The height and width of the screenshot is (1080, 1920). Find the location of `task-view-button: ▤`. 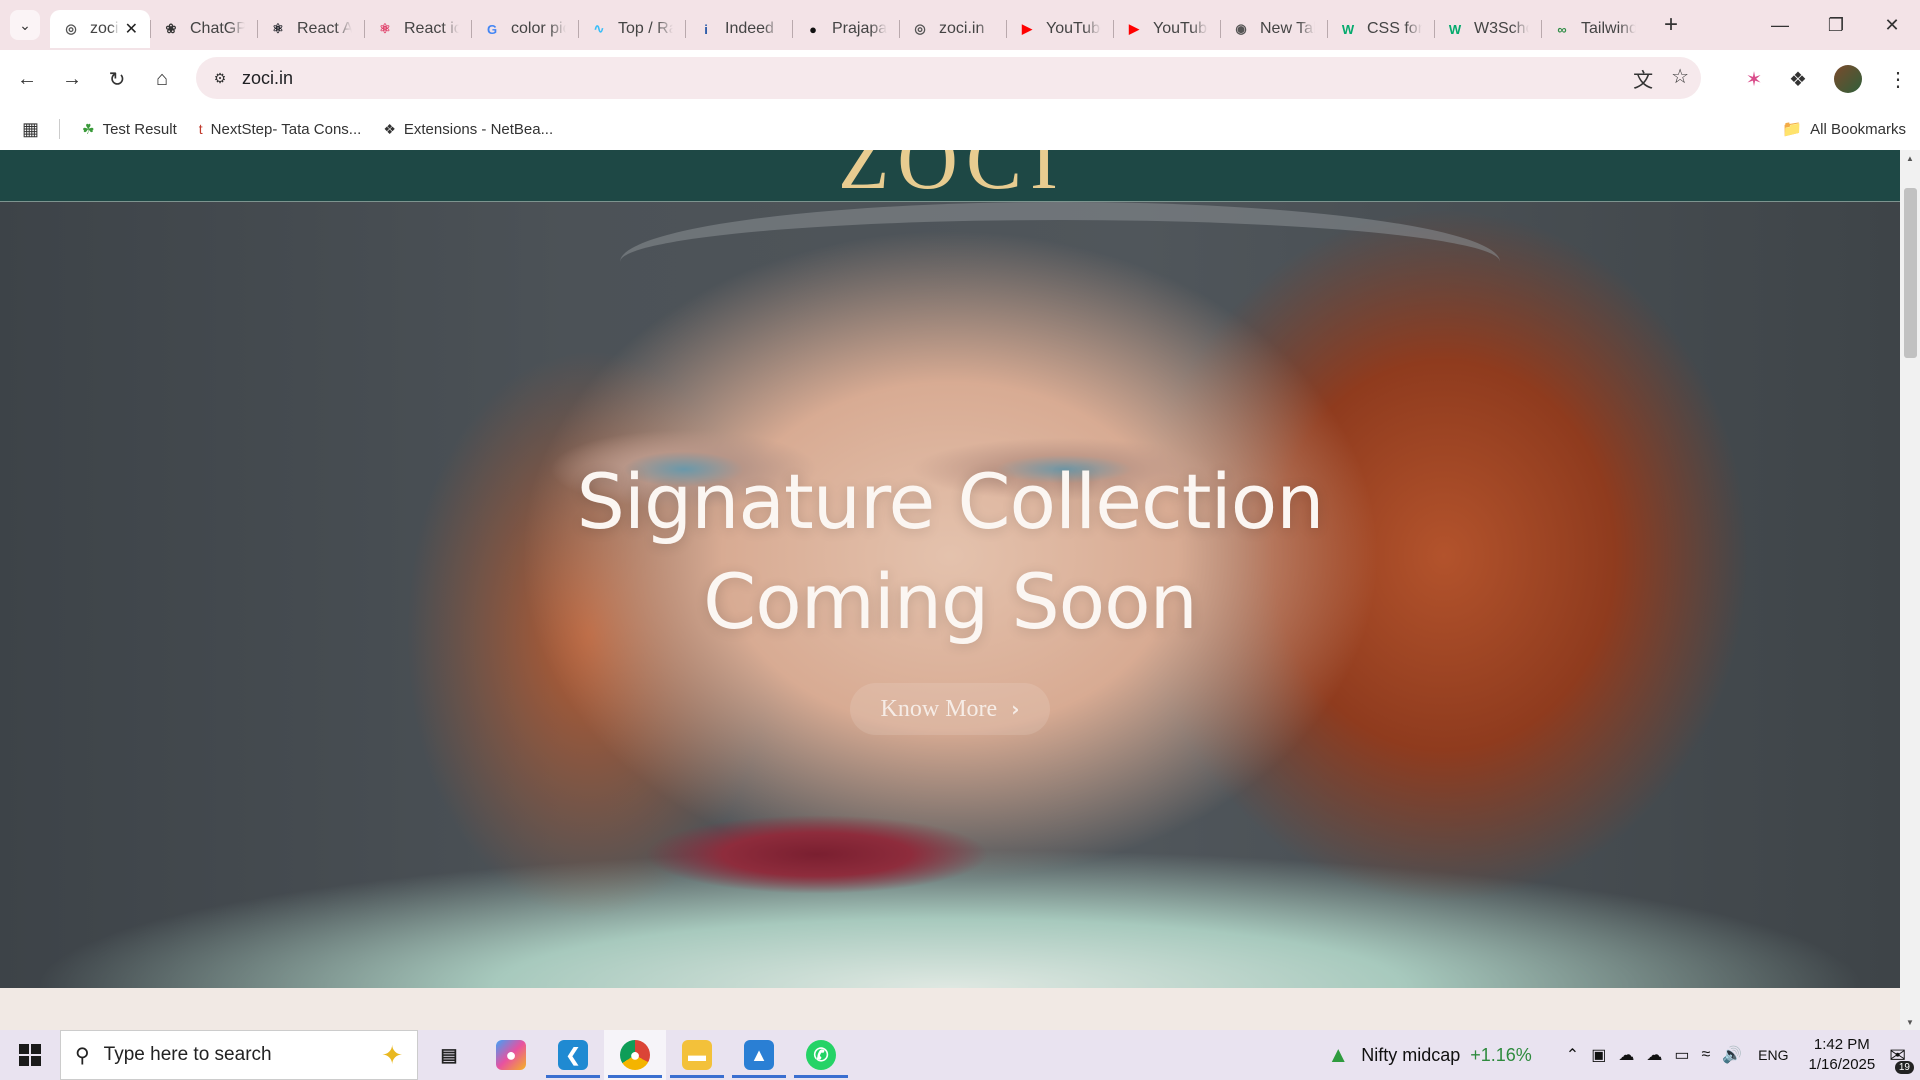

task-view-button: ▤ is located at coordinates (449, 1055).